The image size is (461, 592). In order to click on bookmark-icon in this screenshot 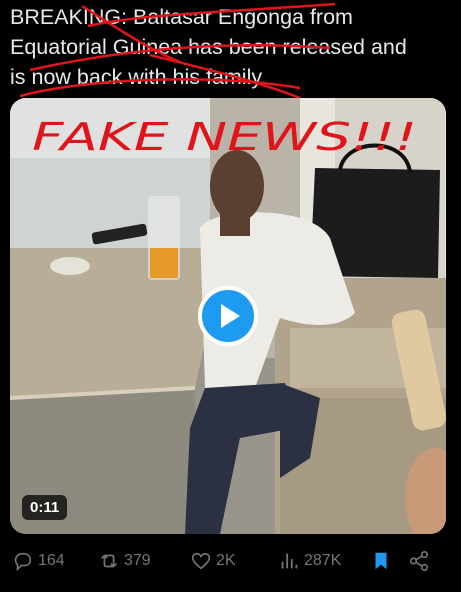, I will do `click(381, 561)`.